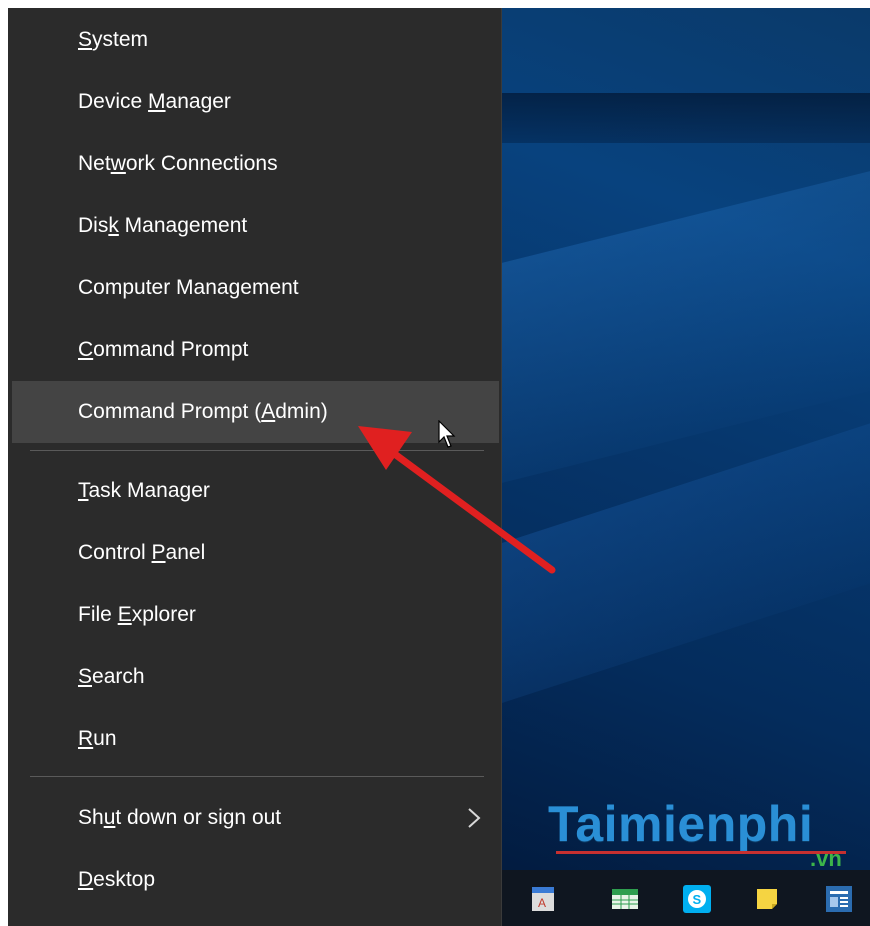 This screenshot has height=926, width=870. What do you see at coordinates (839, 899) in the screenshot?
I see `news-app-icon` at bounding box center [839, 899].